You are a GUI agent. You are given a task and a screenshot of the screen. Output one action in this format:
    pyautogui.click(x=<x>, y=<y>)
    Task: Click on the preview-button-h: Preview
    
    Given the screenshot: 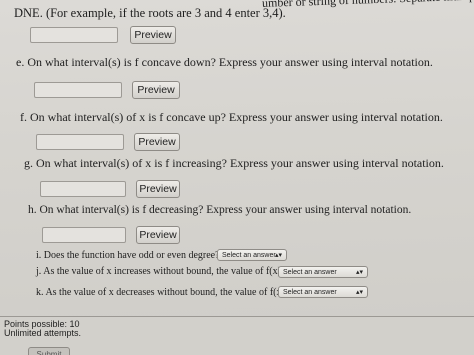 What is the action you would take?
    pyautogui.click(x=158, y=235)
    